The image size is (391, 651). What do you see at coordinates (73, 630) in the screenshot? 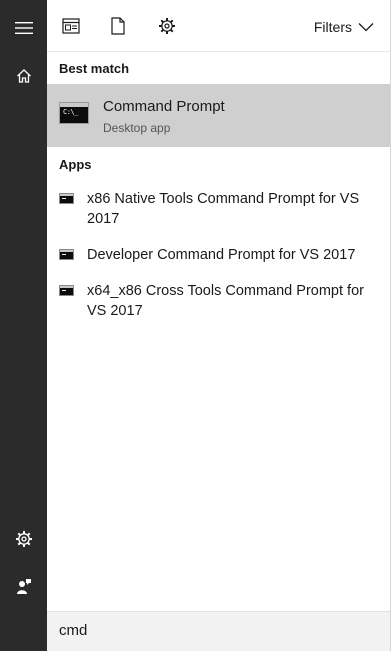
I see `search-input: cmd` at bounding box center [73, 630].